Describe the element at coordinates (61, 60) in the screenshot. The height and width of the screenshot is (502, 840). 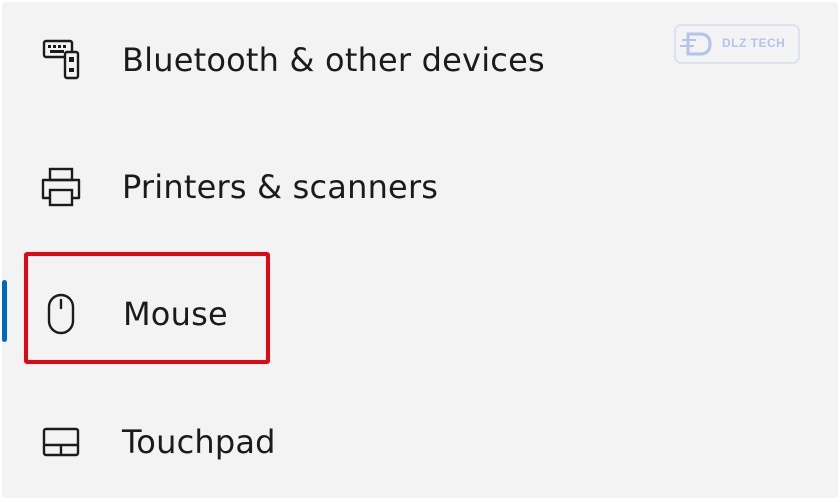
I see `bluetooth-devices-icon` at that location.